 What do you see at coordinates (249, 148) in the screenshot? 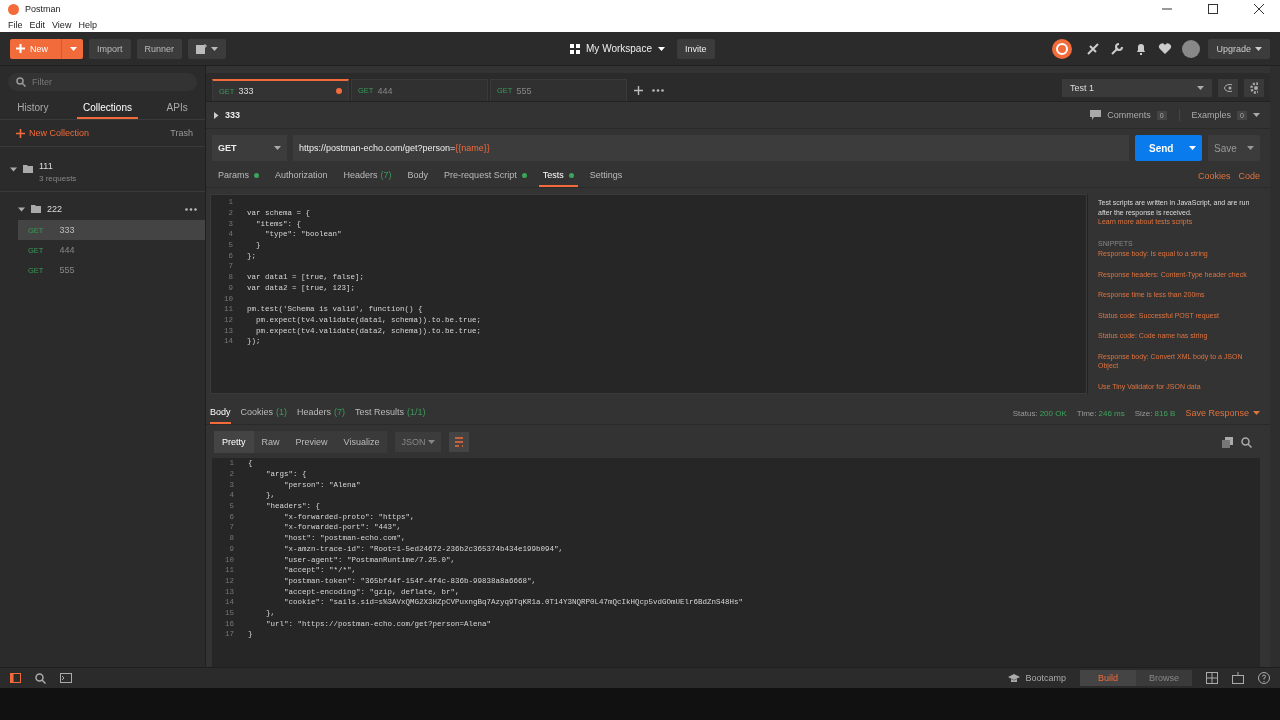
I see `method-select: GET` at bounding box center [249, 148].